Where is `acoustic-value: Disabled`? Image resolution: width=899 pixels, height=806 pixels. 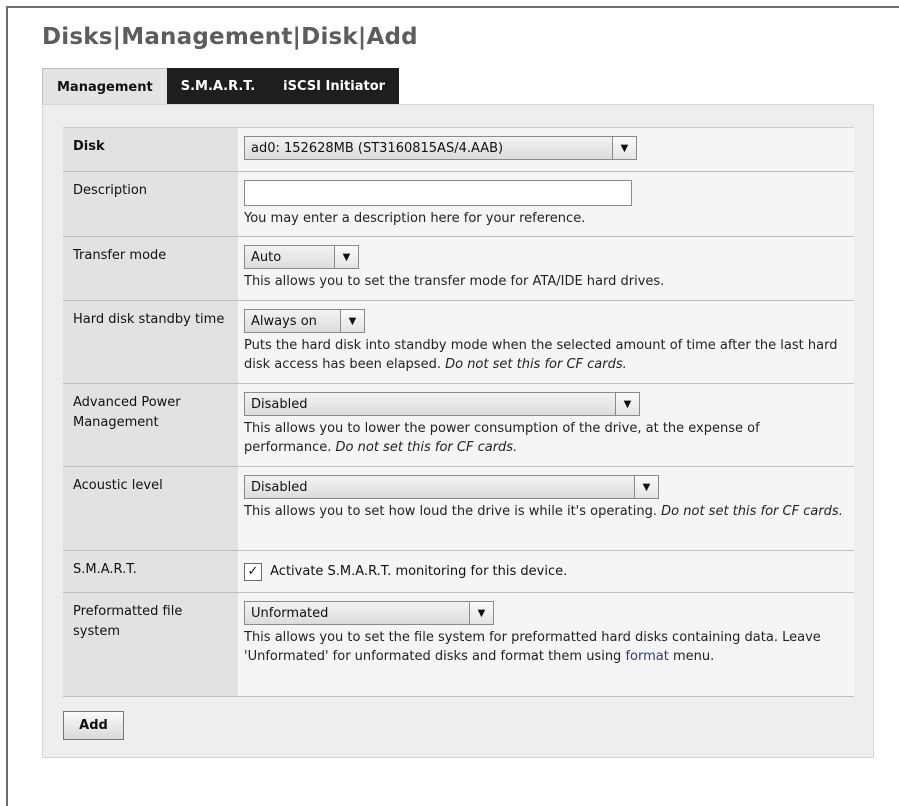
acoustic-value: Disabled is located at coordinates (279, 487).